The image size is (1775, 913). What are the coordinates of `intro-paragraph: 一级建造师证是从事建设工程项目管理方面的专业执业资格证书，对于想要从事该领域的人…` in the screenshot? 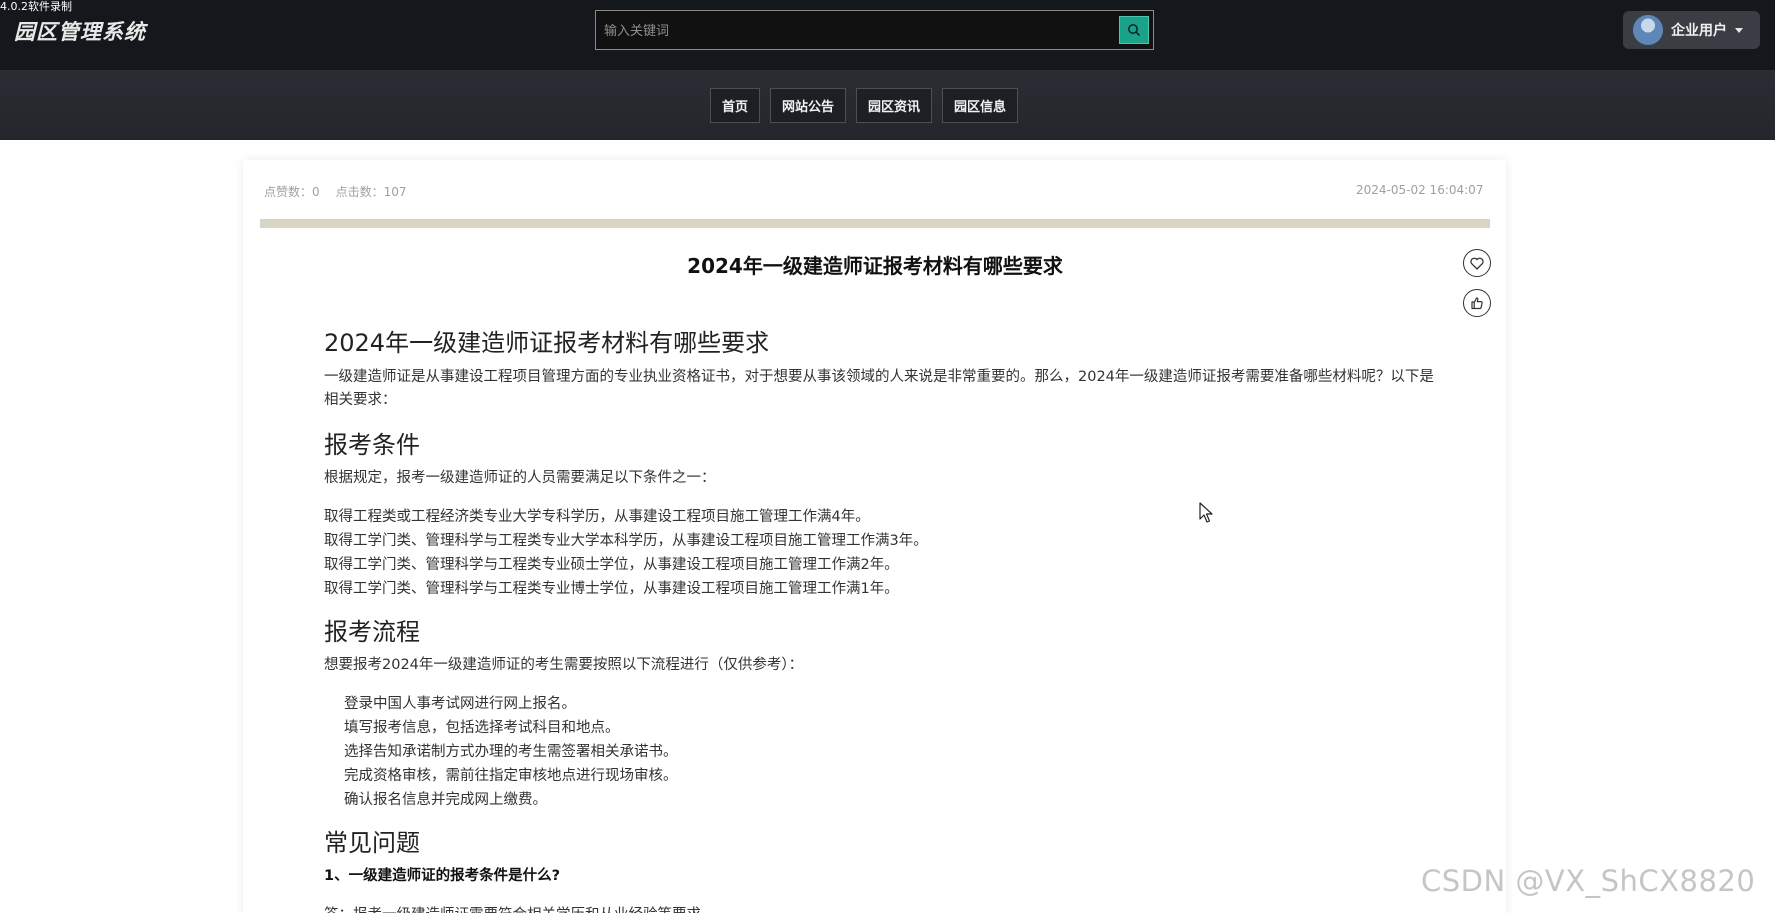 It's located at (879, 388).